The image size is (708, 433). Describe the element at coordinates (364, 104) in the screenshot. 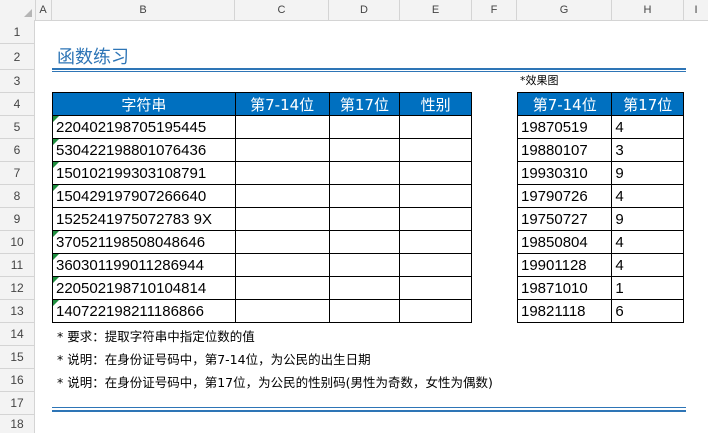

I see `header-digit-17: 第17位` at that location.